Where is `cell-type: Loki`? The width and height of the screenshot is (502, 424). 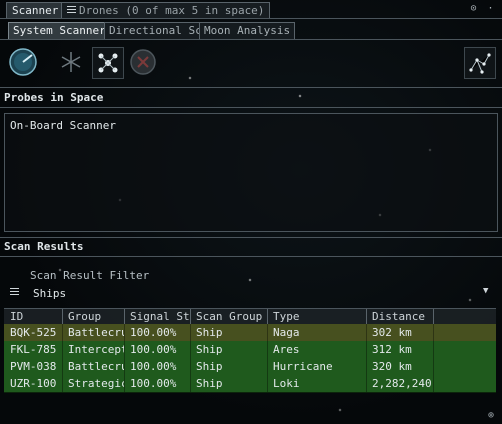 cell-type: Loki is located at coordinates (286, 383).